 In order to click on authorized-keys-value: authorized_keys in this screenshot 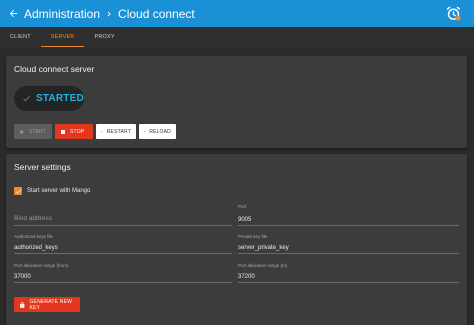, I will do `click(36, 248)`.